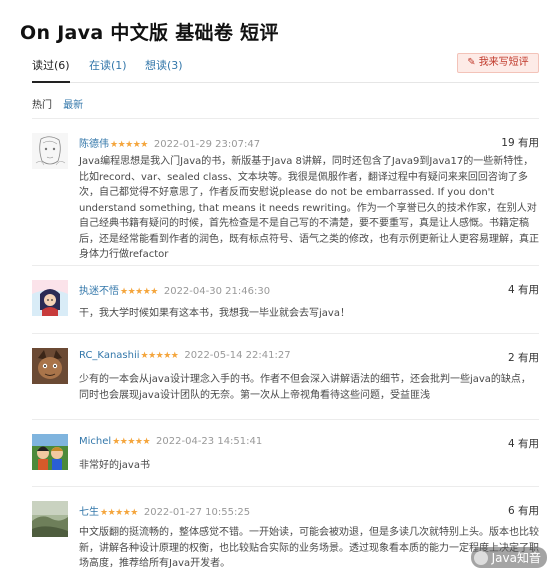 This screenshot has width=553, height=572. I want to click on useful-vote: 19 有用, so click(520, 142).